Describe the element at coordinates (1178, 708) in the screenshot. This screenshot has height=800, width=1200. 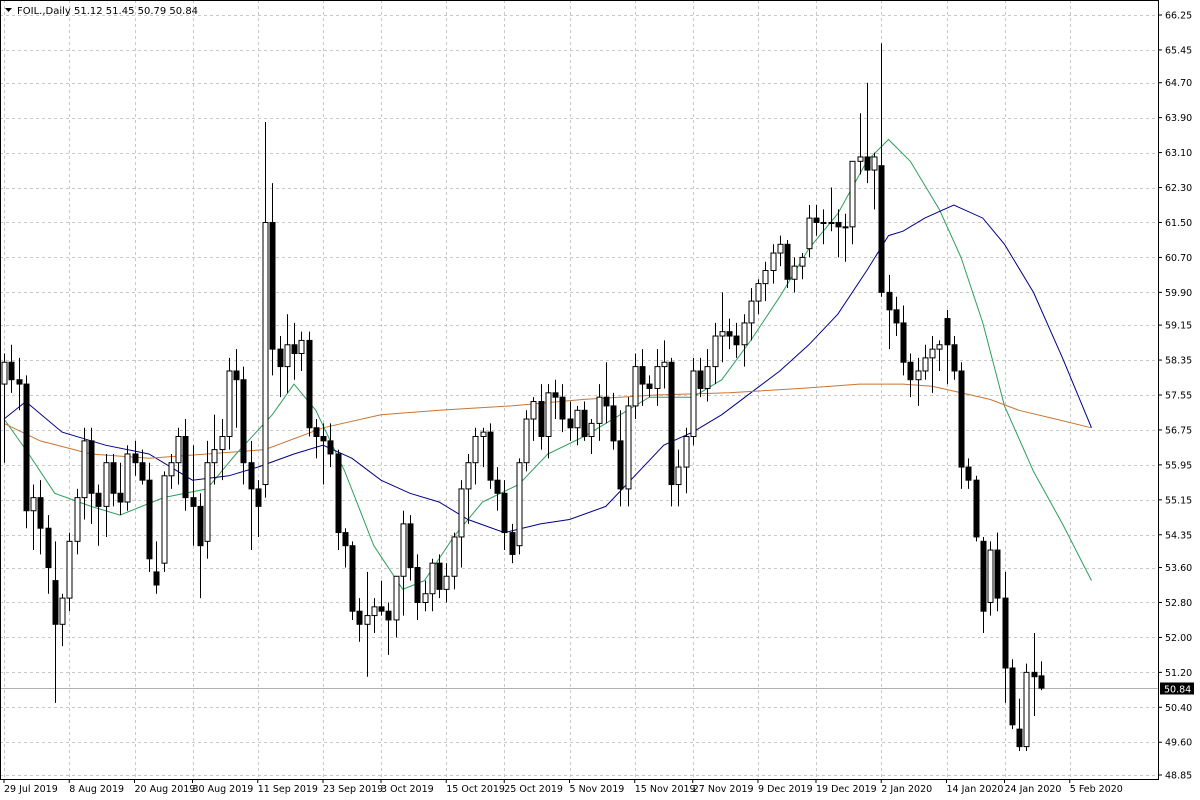
I see `y-tick-label: 50.40` at that location.